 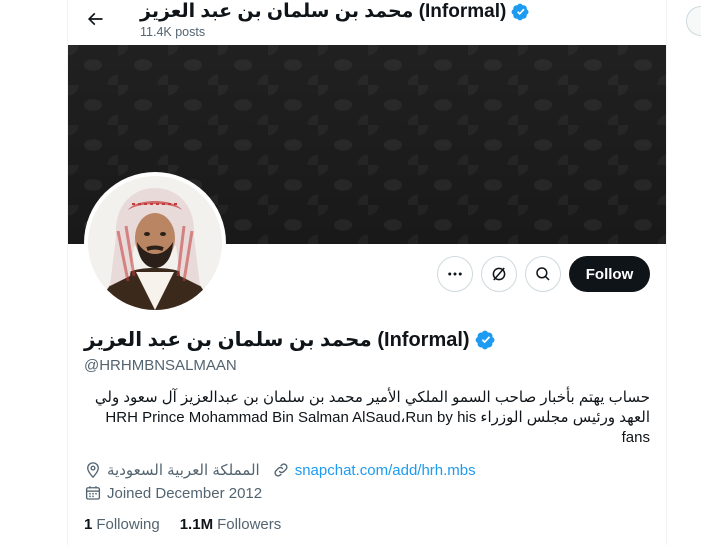 I want to click on posts-count: 11.4K posts, so click(x=173, y=32).